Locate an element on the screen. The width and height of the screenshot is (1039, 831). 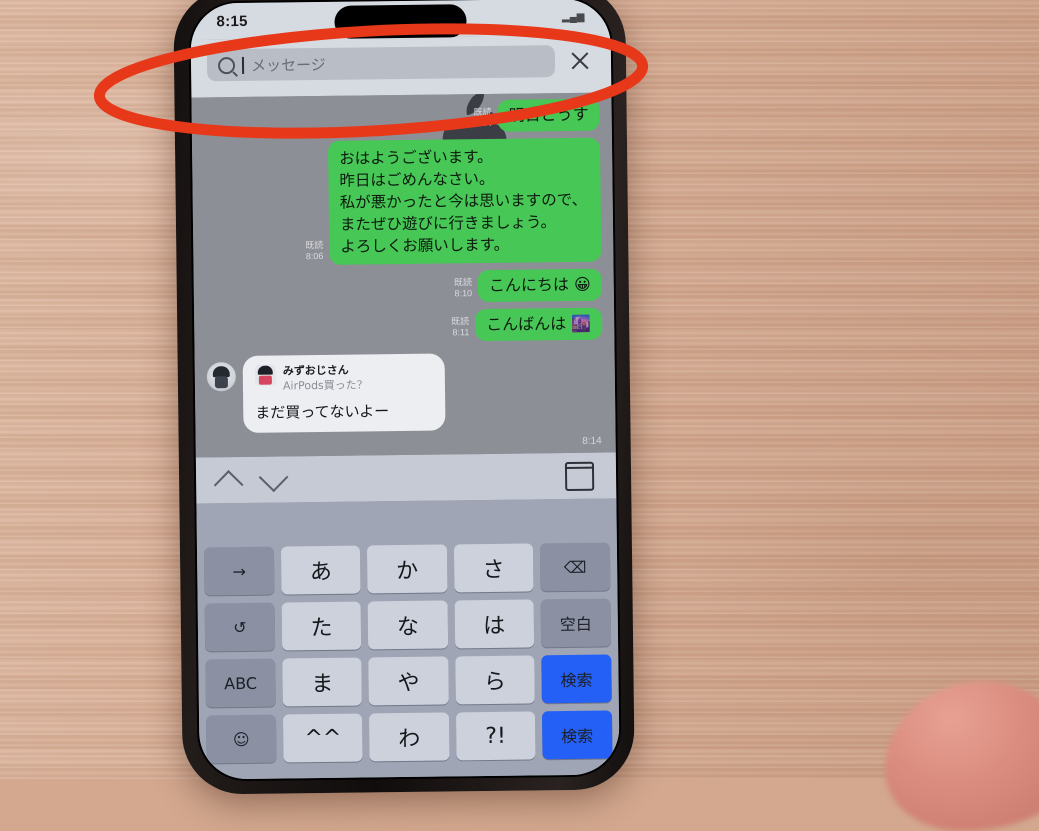
quoted-message: みずおじさん AirPods買った？ is located at coordinates (343, 378).